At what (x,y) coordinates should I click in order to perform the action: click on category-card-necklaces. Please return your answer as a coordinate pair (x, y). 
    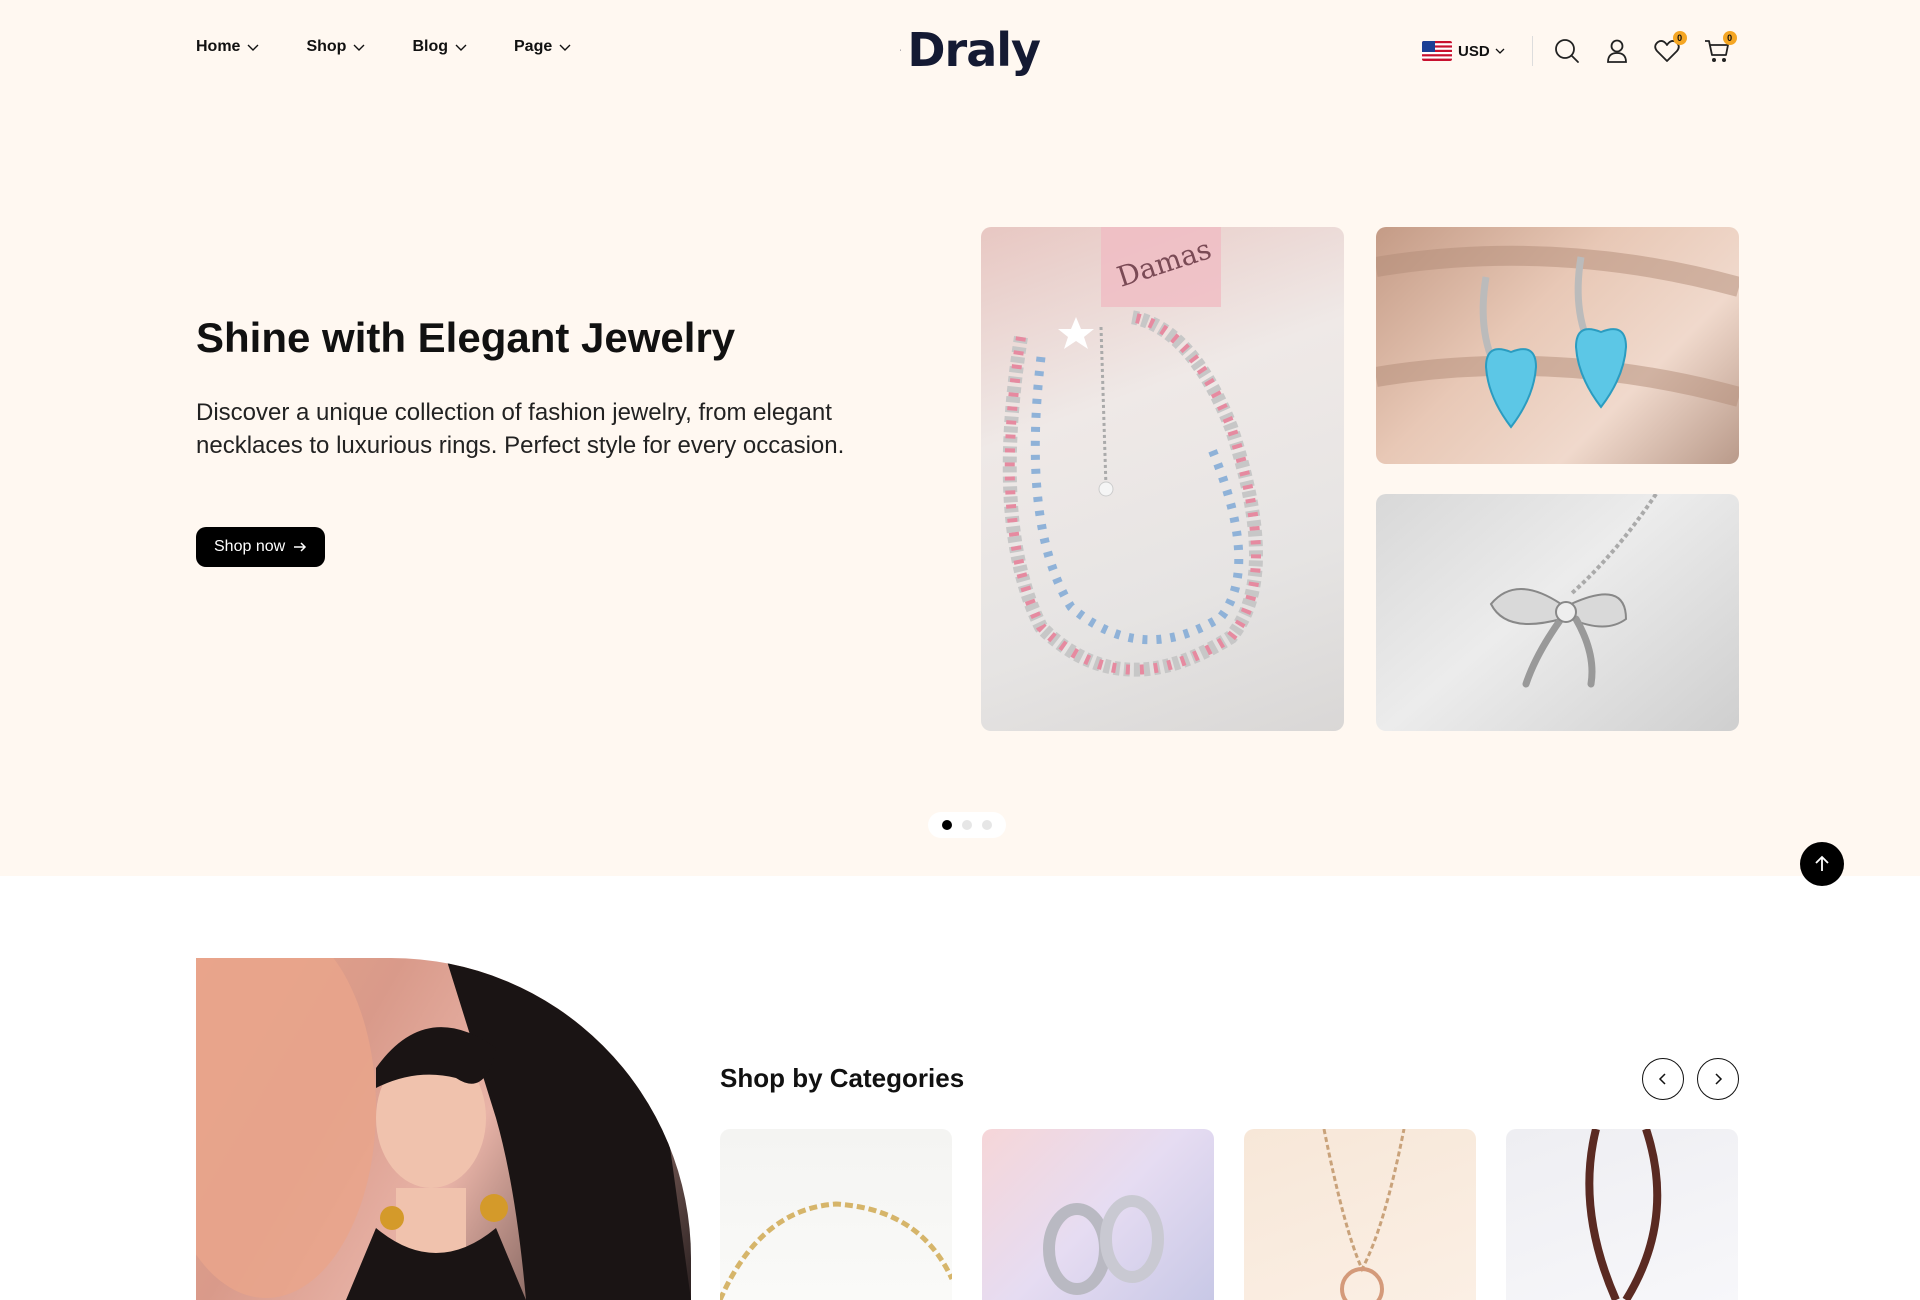
    Looking at the image, I should click on (1360, 1214).